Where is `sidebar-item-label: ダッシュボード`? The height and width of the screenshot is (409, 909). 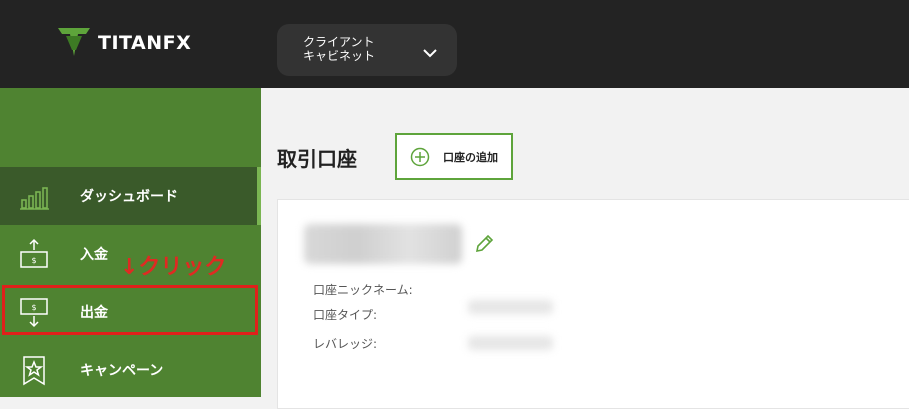
sidebar-item-label: ダッシュボード is located at coordinates (129, 197).